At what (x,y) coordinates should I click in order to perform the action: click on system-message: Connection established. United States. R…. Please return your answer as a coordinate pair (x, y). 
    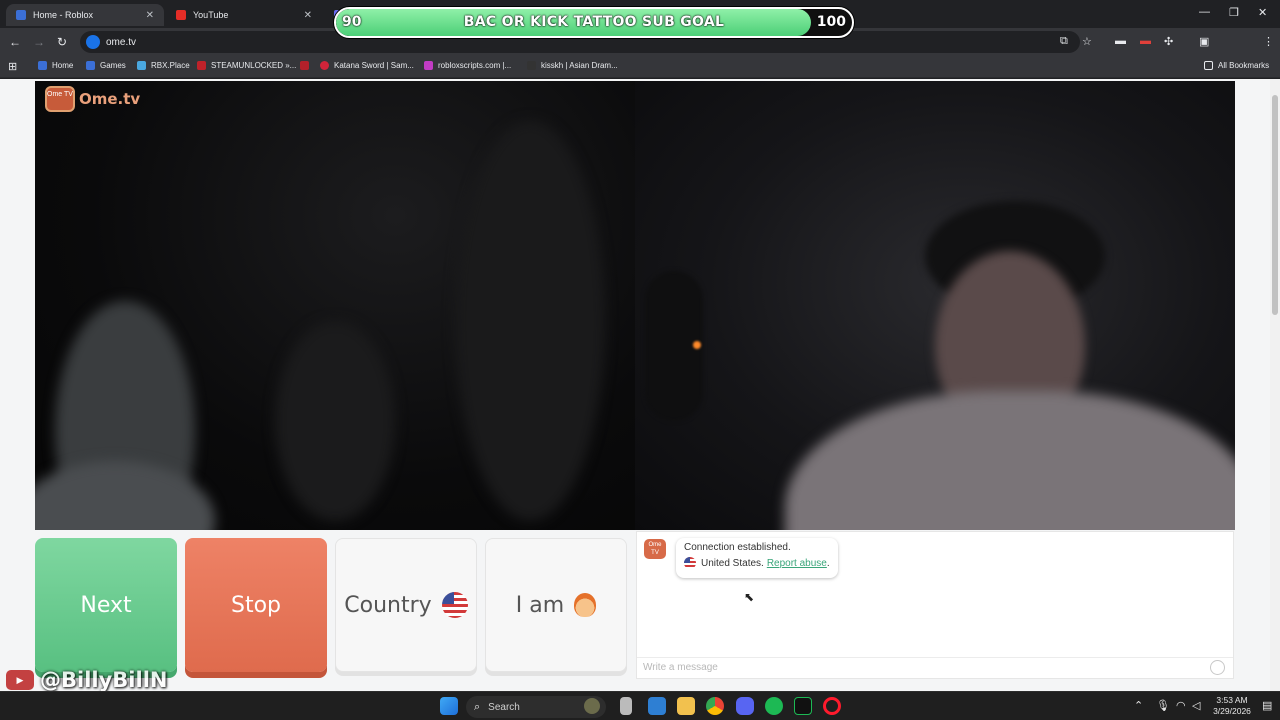
    Looking at the image, I should click on (757, 558).